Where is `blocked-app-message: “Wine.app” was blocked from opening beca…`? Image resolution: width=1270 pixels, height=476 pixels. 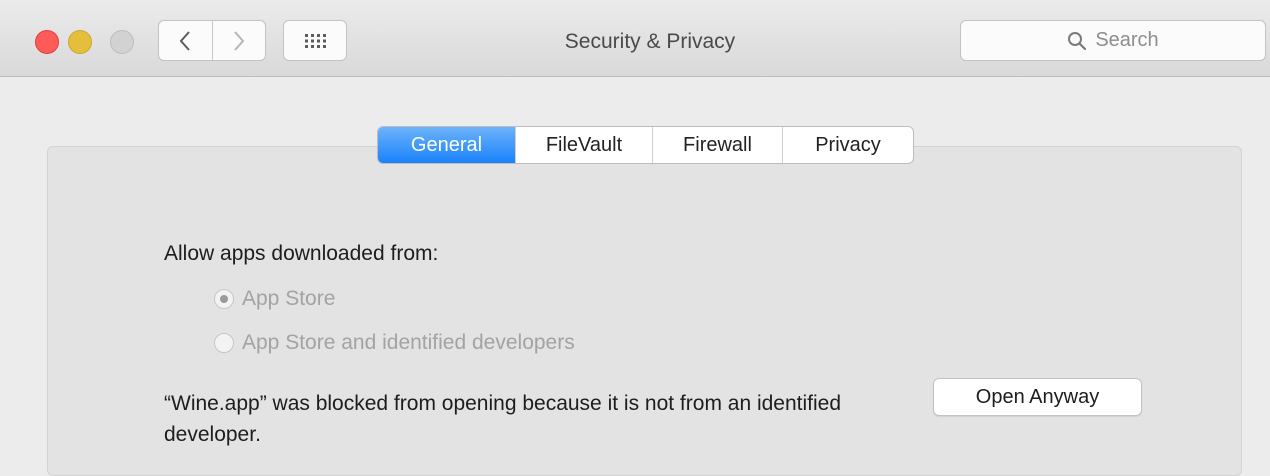 blocked-app-message: “Wine.app” was blocked from opening beca… is located at coordinates (503, 419).